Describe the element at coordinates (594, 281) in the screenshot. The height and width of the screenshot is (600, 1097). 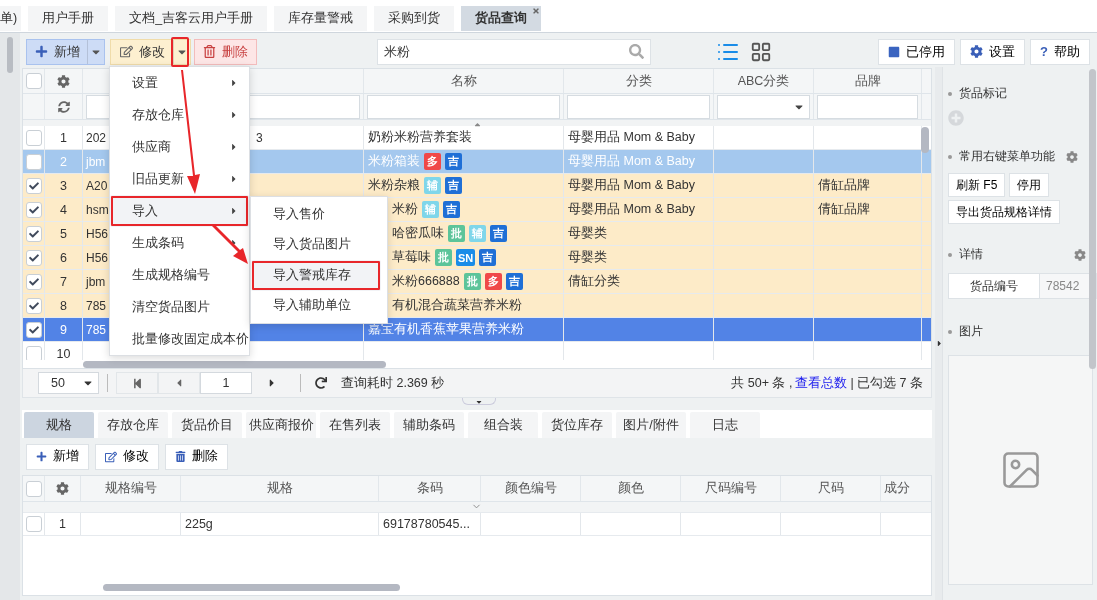
I see `table-cell: 倩缸分类` at that location.